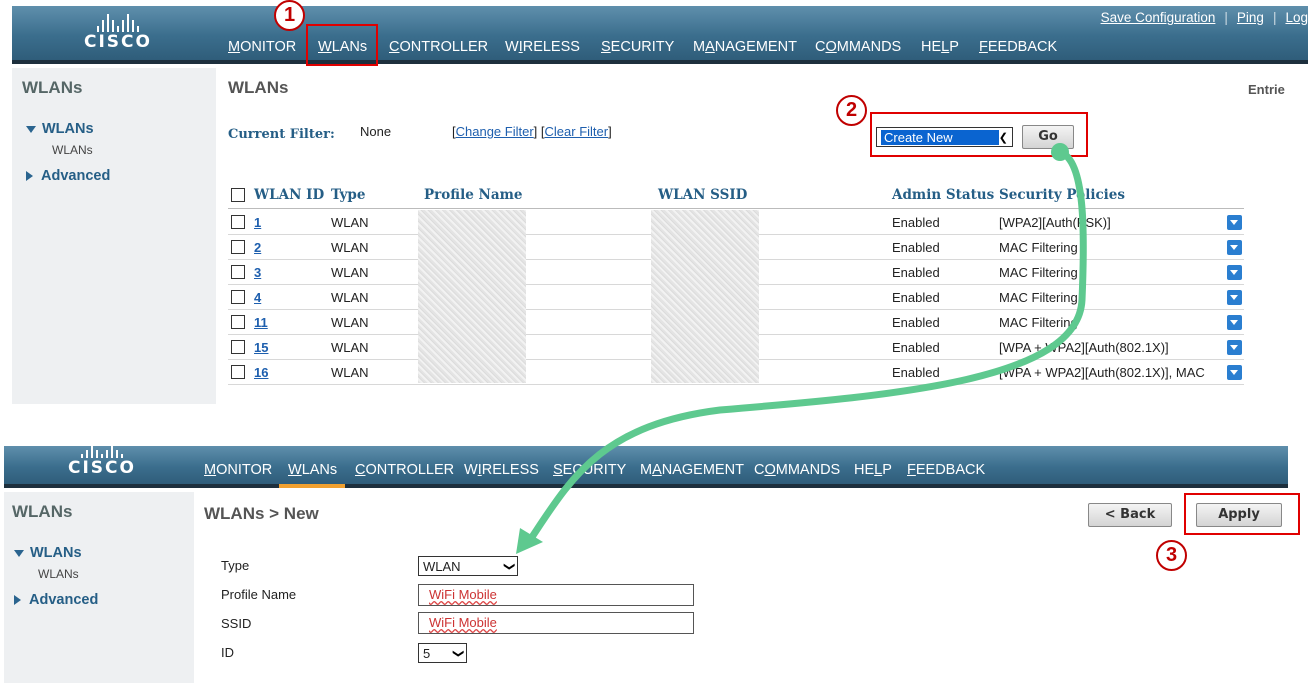 This screenshot has width=1308, height=683. What do you see at coordinates (99, 587) in the screenshot?
I see `sidebar-bottom: WLANs WLANs WLANs Advanced` at bounding box center [99, 587].